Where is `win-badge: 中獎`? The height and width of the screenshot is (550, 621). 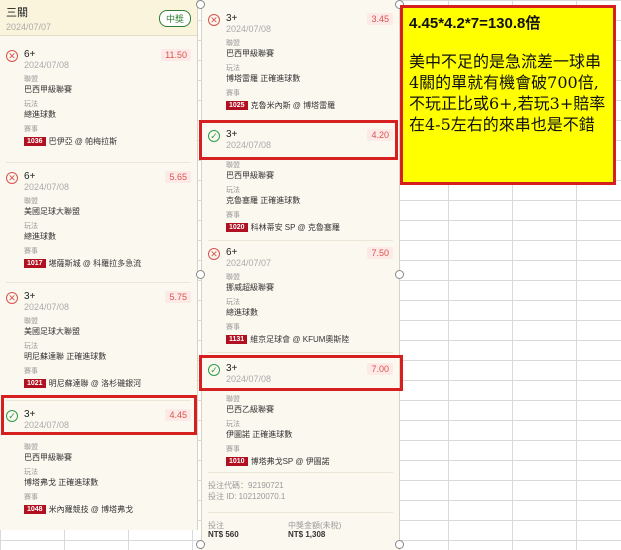
win-badge: 中獎 is located at coordinates (174, 18).